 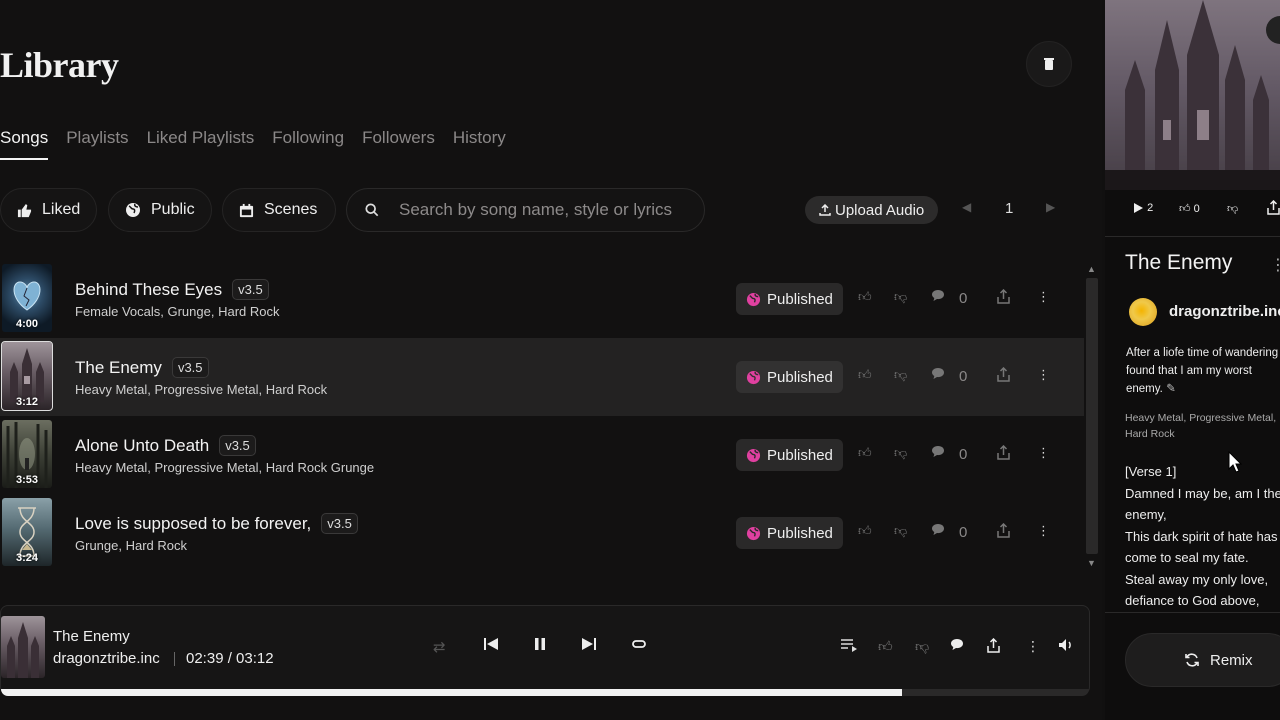 I want to click on next-track-button, so click(x=589, y=644).